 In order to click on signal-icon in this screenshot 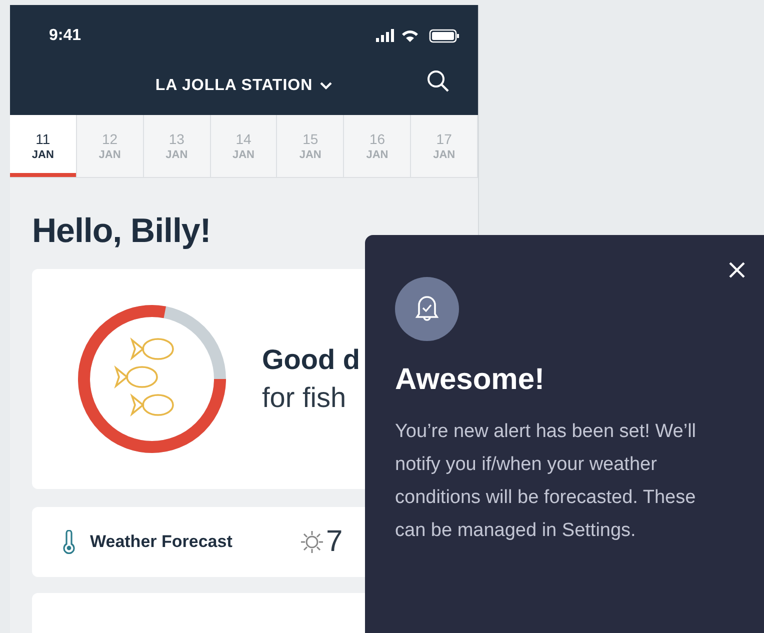, I will do `click(385, 35)`.